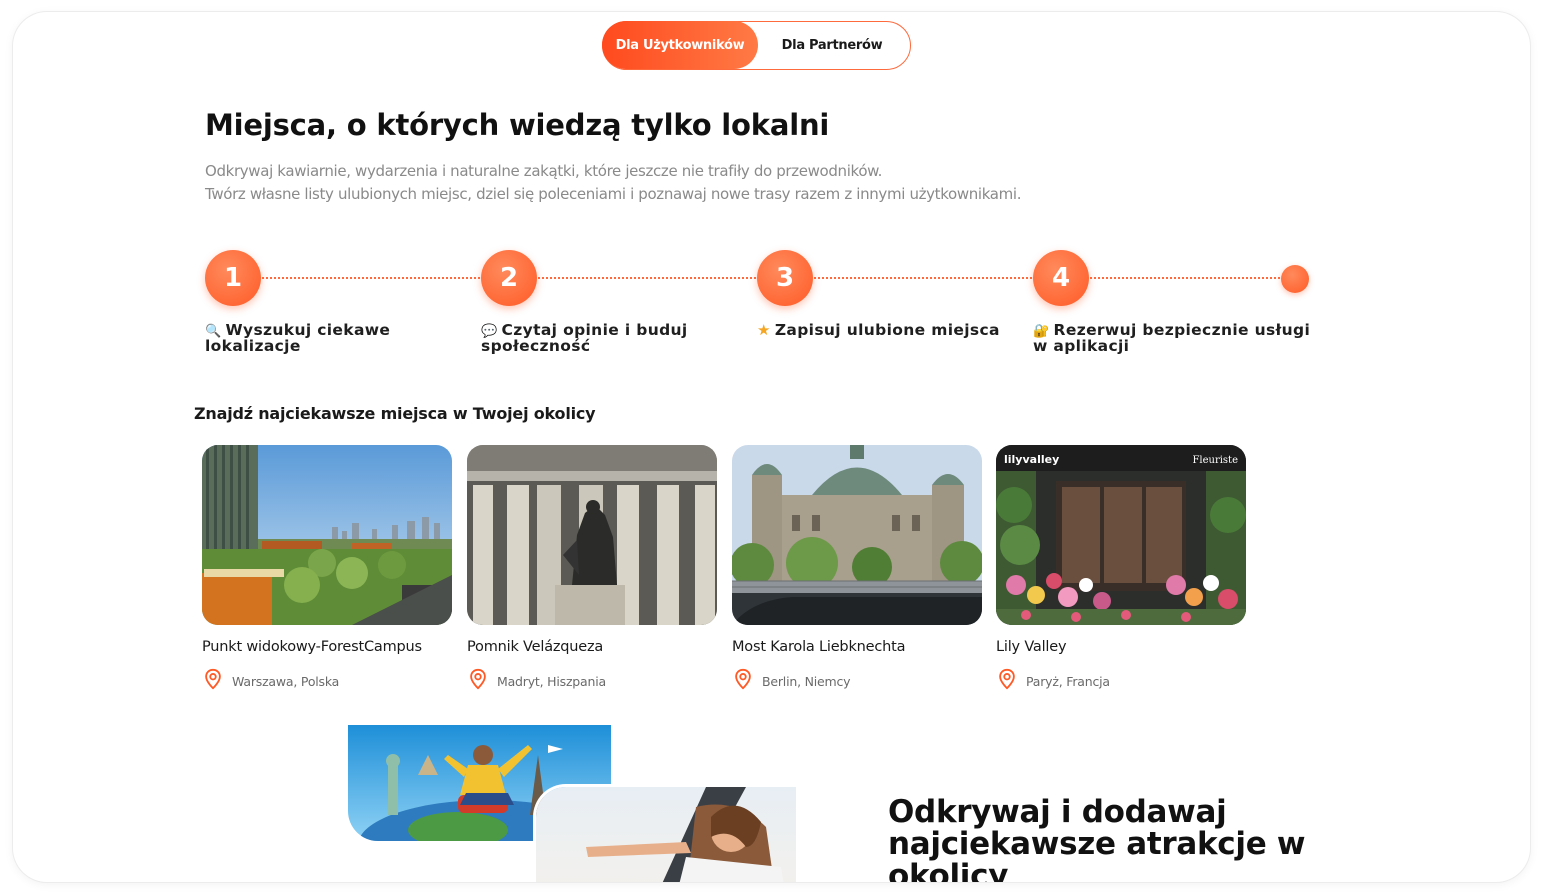 This screenshot has height=895, width=1543. Describe the element at coordinates (666, 834) in the screenshot. I see `promo-image-friends` at that location.